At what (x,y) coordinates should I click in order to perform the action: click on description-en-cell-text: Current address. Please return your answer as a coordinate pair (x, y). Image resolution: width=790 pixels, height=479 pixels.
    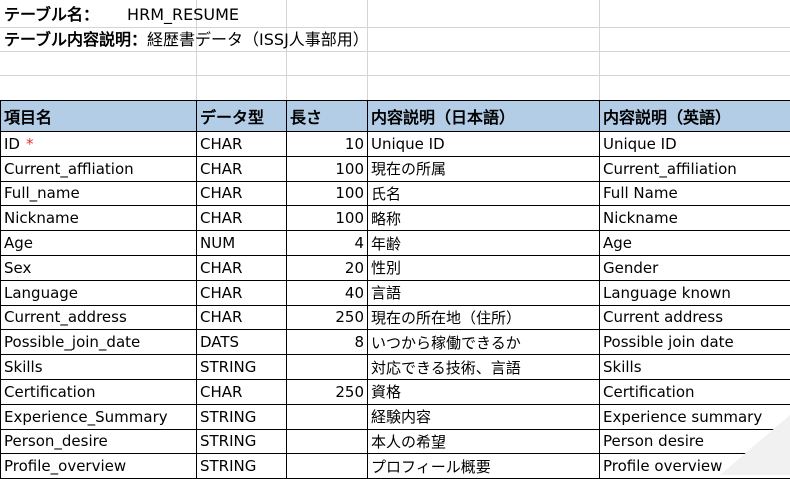
    Looking at the image, I should click on (663, 317).